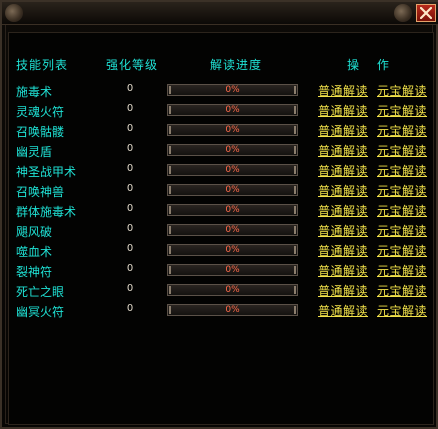 The height and width of the screenshot is (429, 438). Describe the element at coordinates (34, 152) in the screenshot. I see `skill-name: 幽灵盾` at that location.